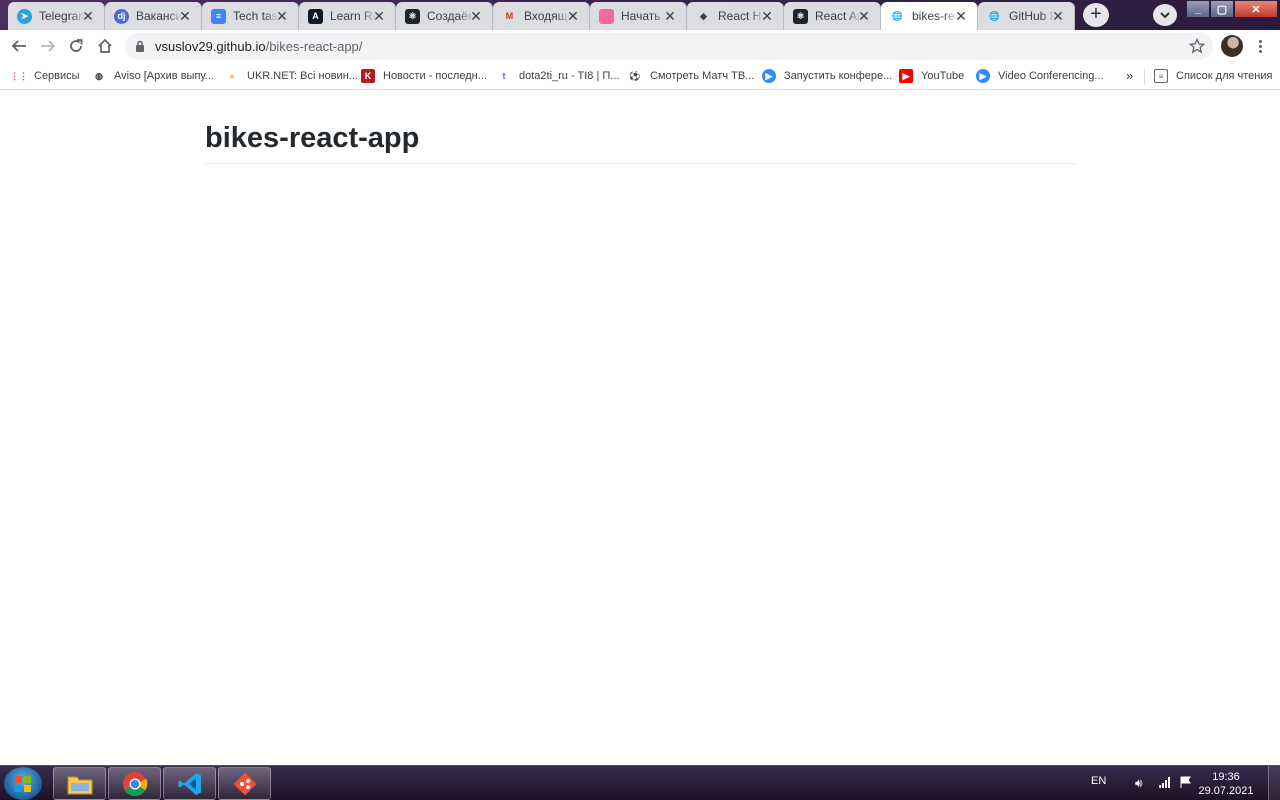  I want to click on back-button, so click(19, 46).